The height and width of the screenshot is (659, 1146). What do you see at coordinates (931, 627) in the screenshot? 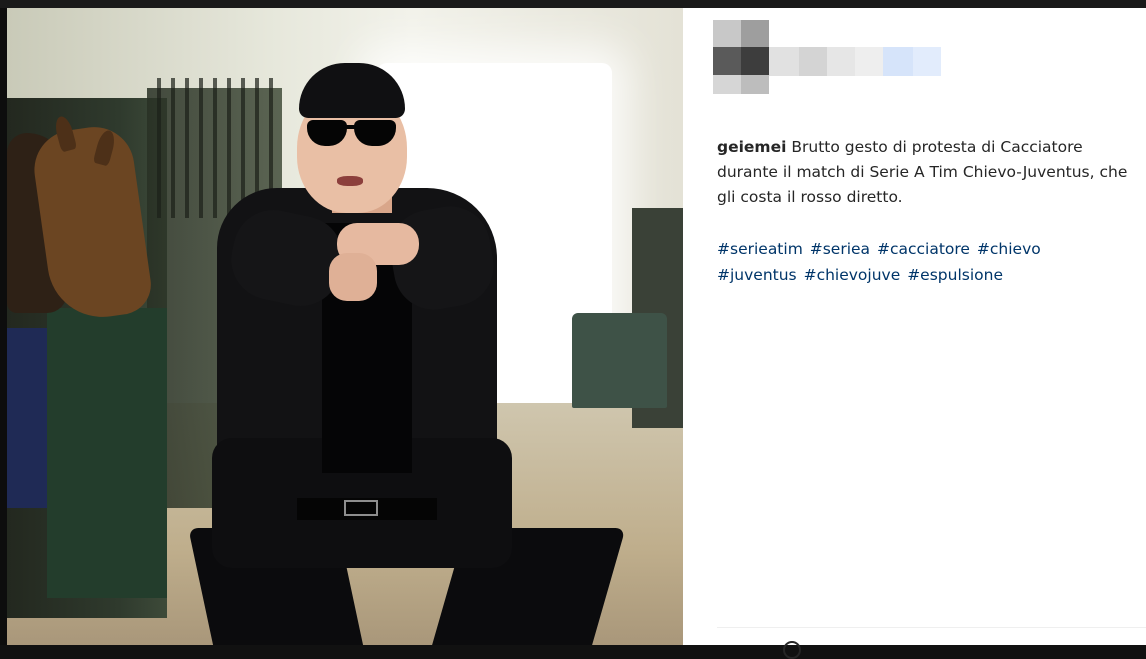
I see `actions-divider` at bounding box center [931, 627].